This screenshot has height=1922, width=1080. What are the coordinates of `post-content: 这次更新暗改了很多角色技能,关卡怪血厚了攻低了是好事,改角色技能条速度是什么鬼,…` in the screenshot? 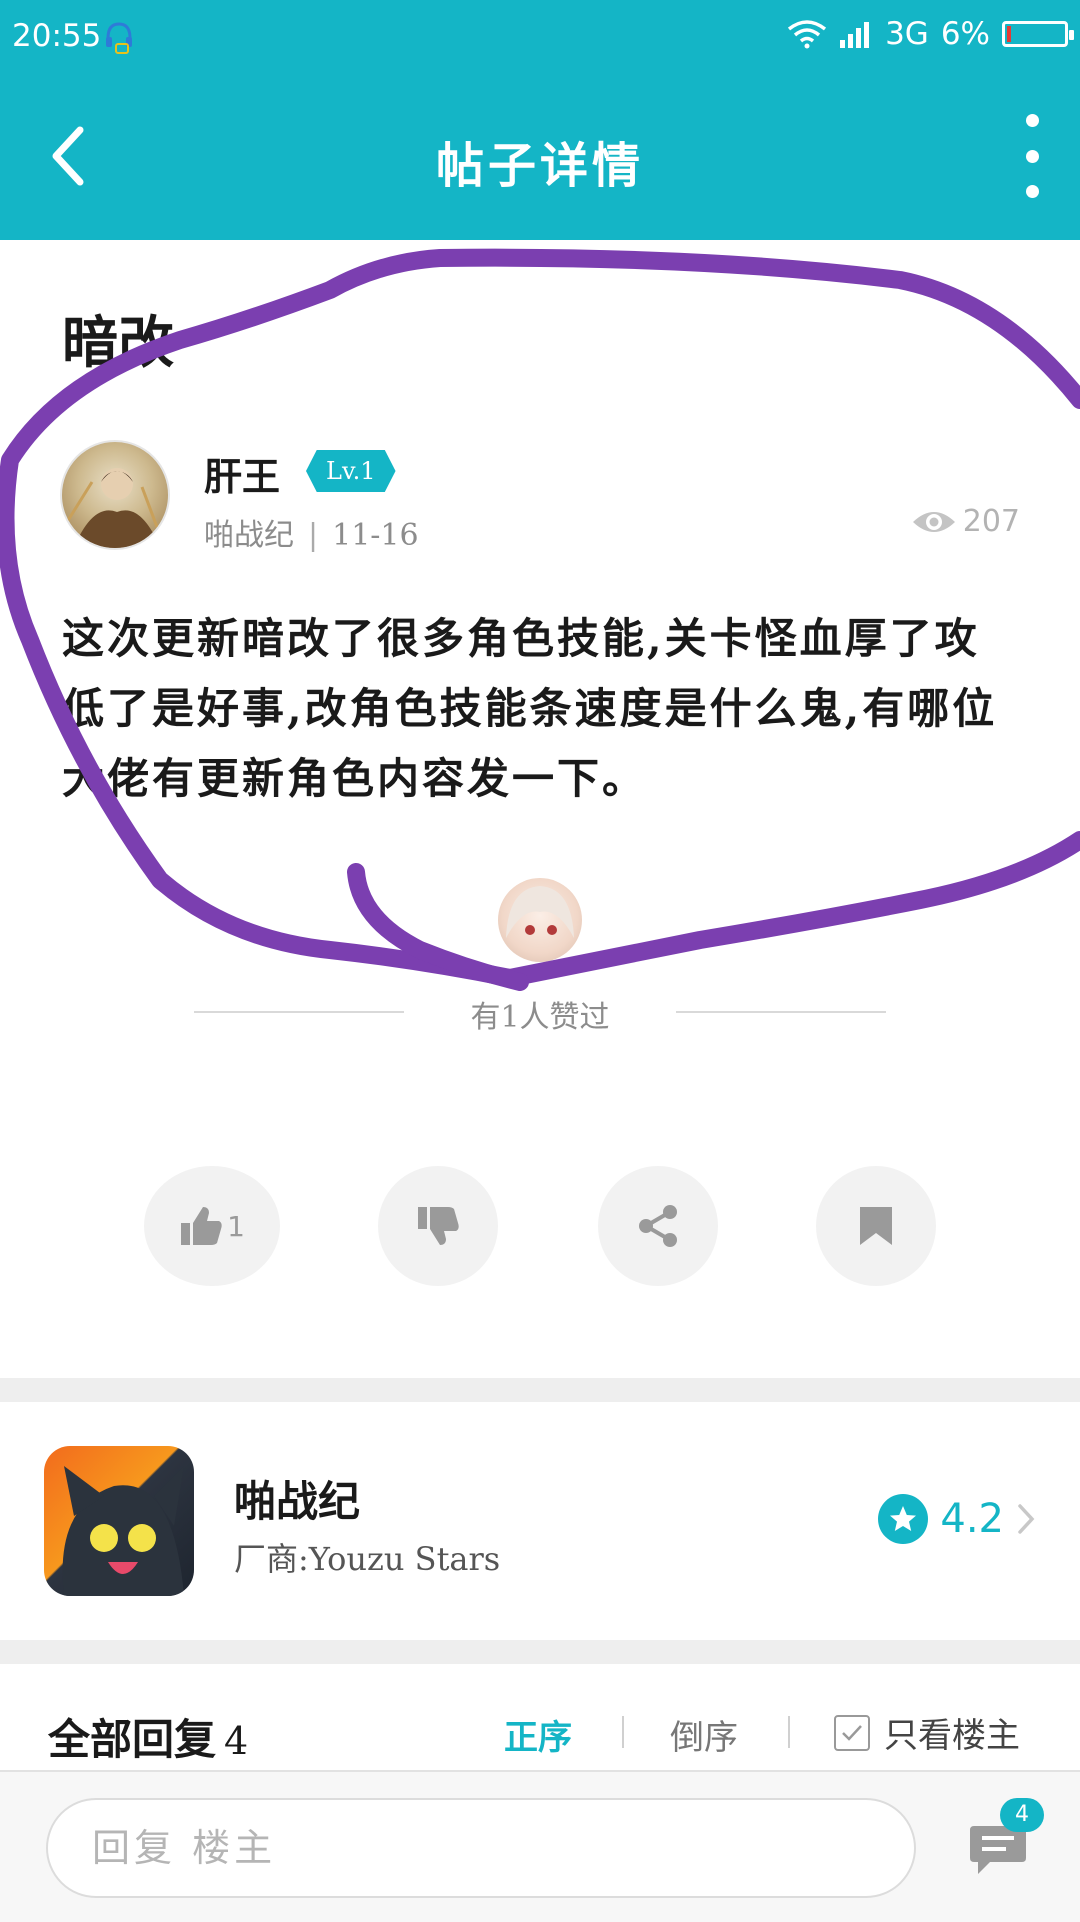 It's located at (530, 708).